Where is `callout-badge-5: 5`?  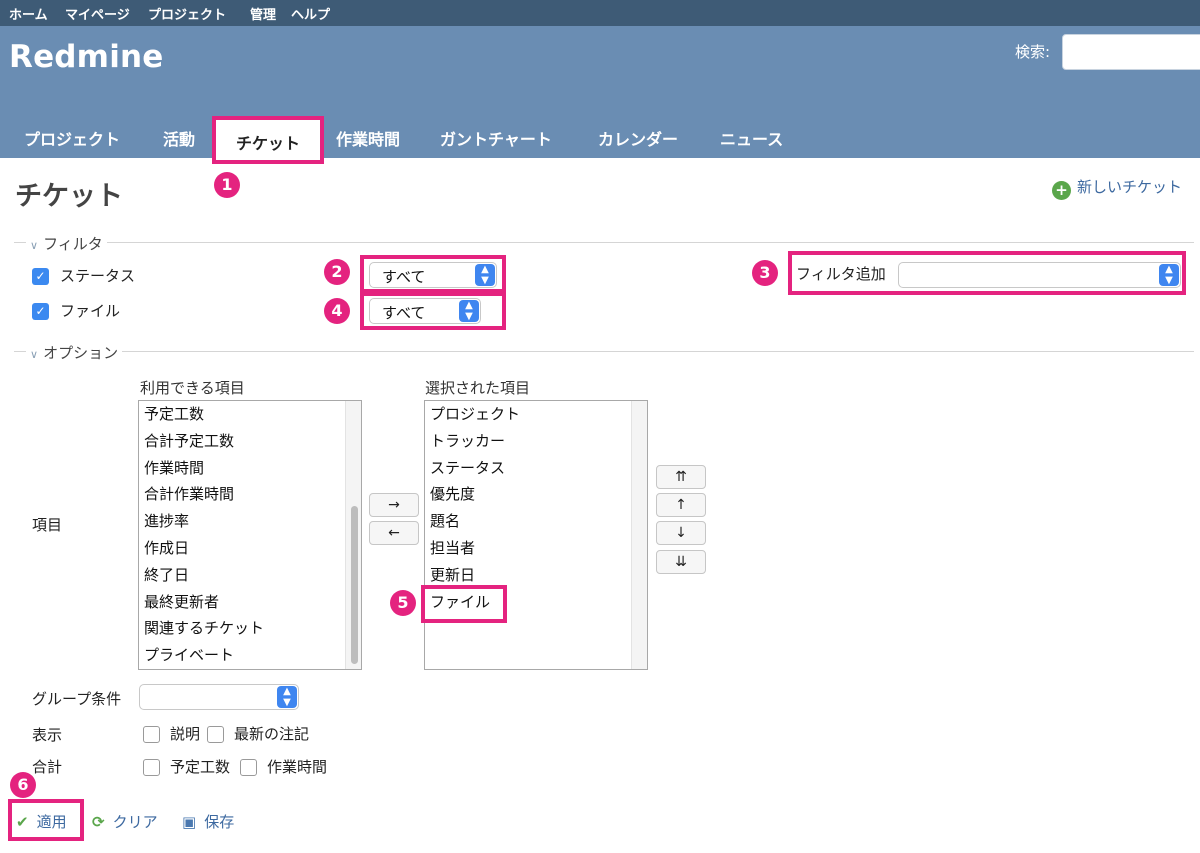 callout-badge-5: 5 is located at coordinates (403, 603).